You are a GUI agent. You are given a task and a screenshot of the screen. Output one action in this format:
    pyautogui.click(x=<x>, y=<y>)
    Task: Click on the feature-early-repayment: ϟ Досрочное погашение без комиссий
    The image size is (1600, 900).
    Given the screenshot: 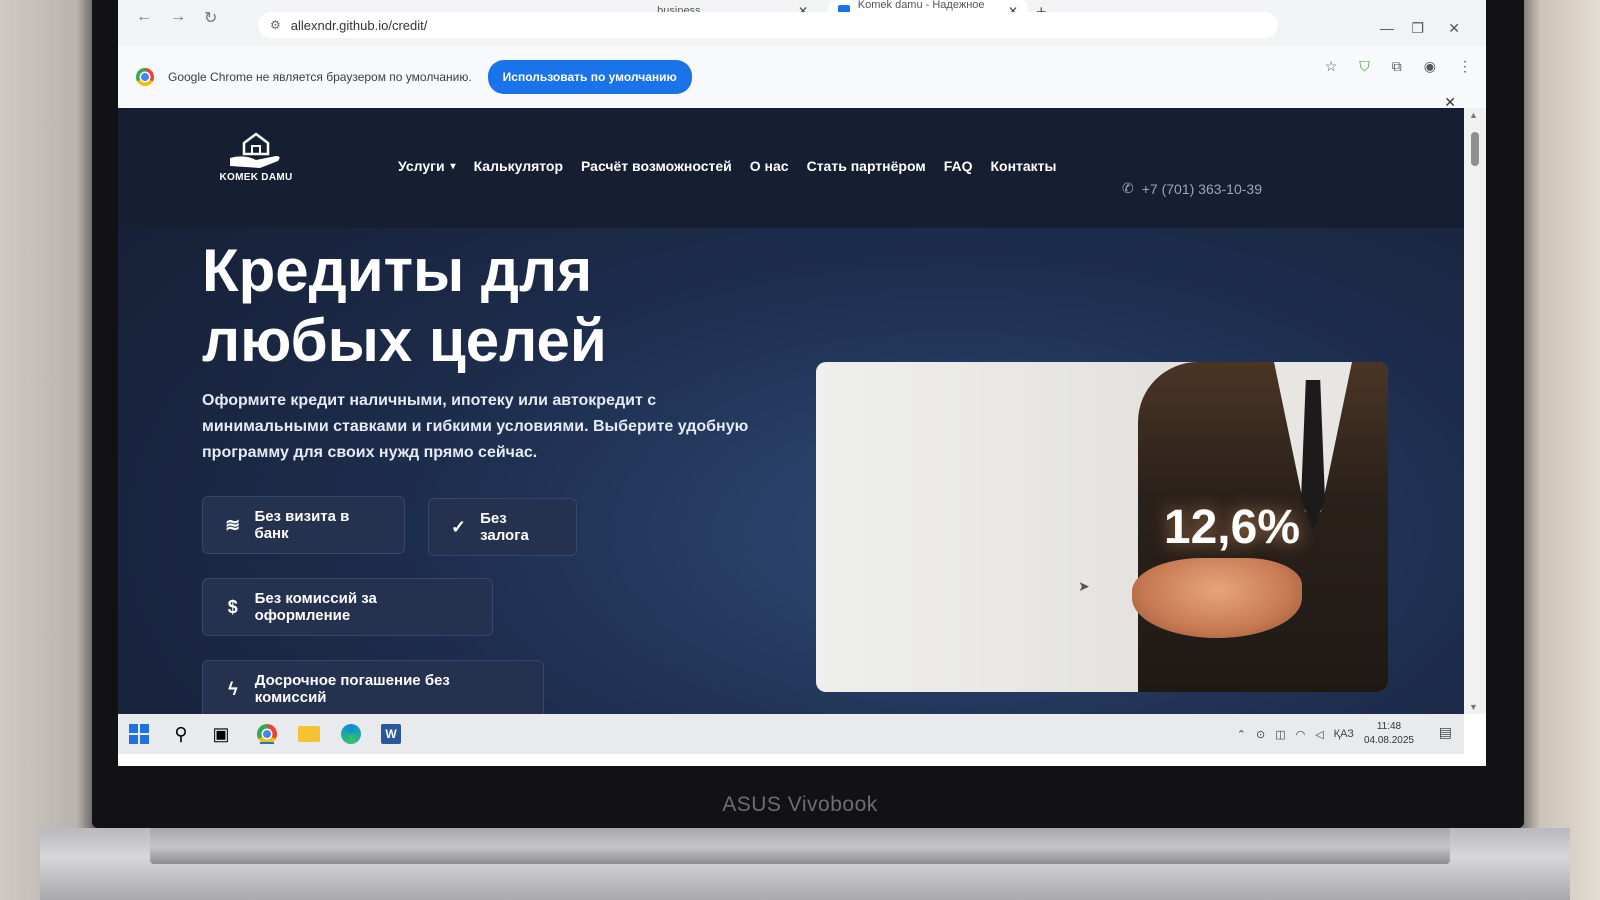 What is the action you would take?
    pyautogui.click(x=373, y=687)
    